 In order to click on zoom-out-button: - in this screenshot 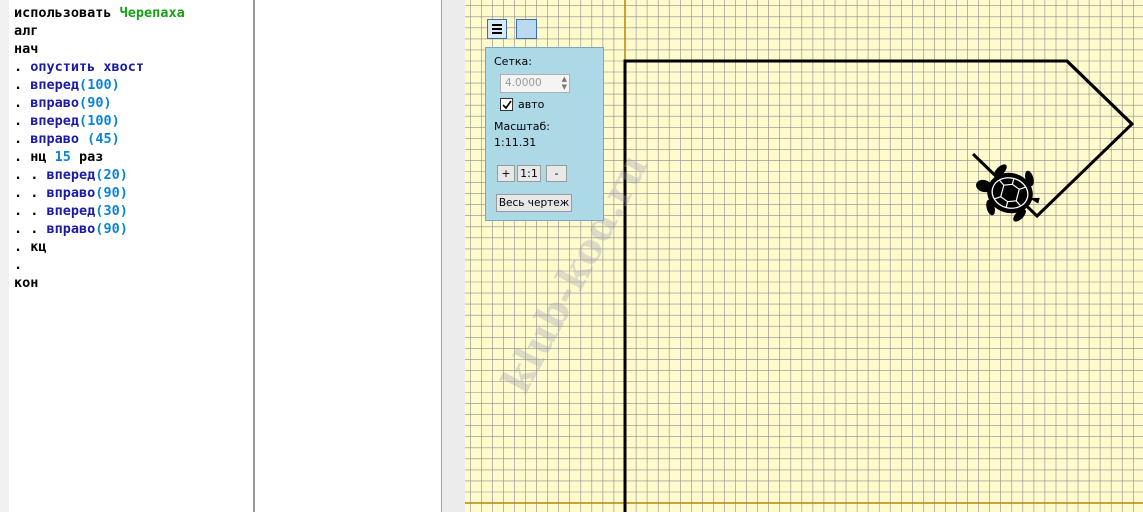, I will do `click(556, 173)`.